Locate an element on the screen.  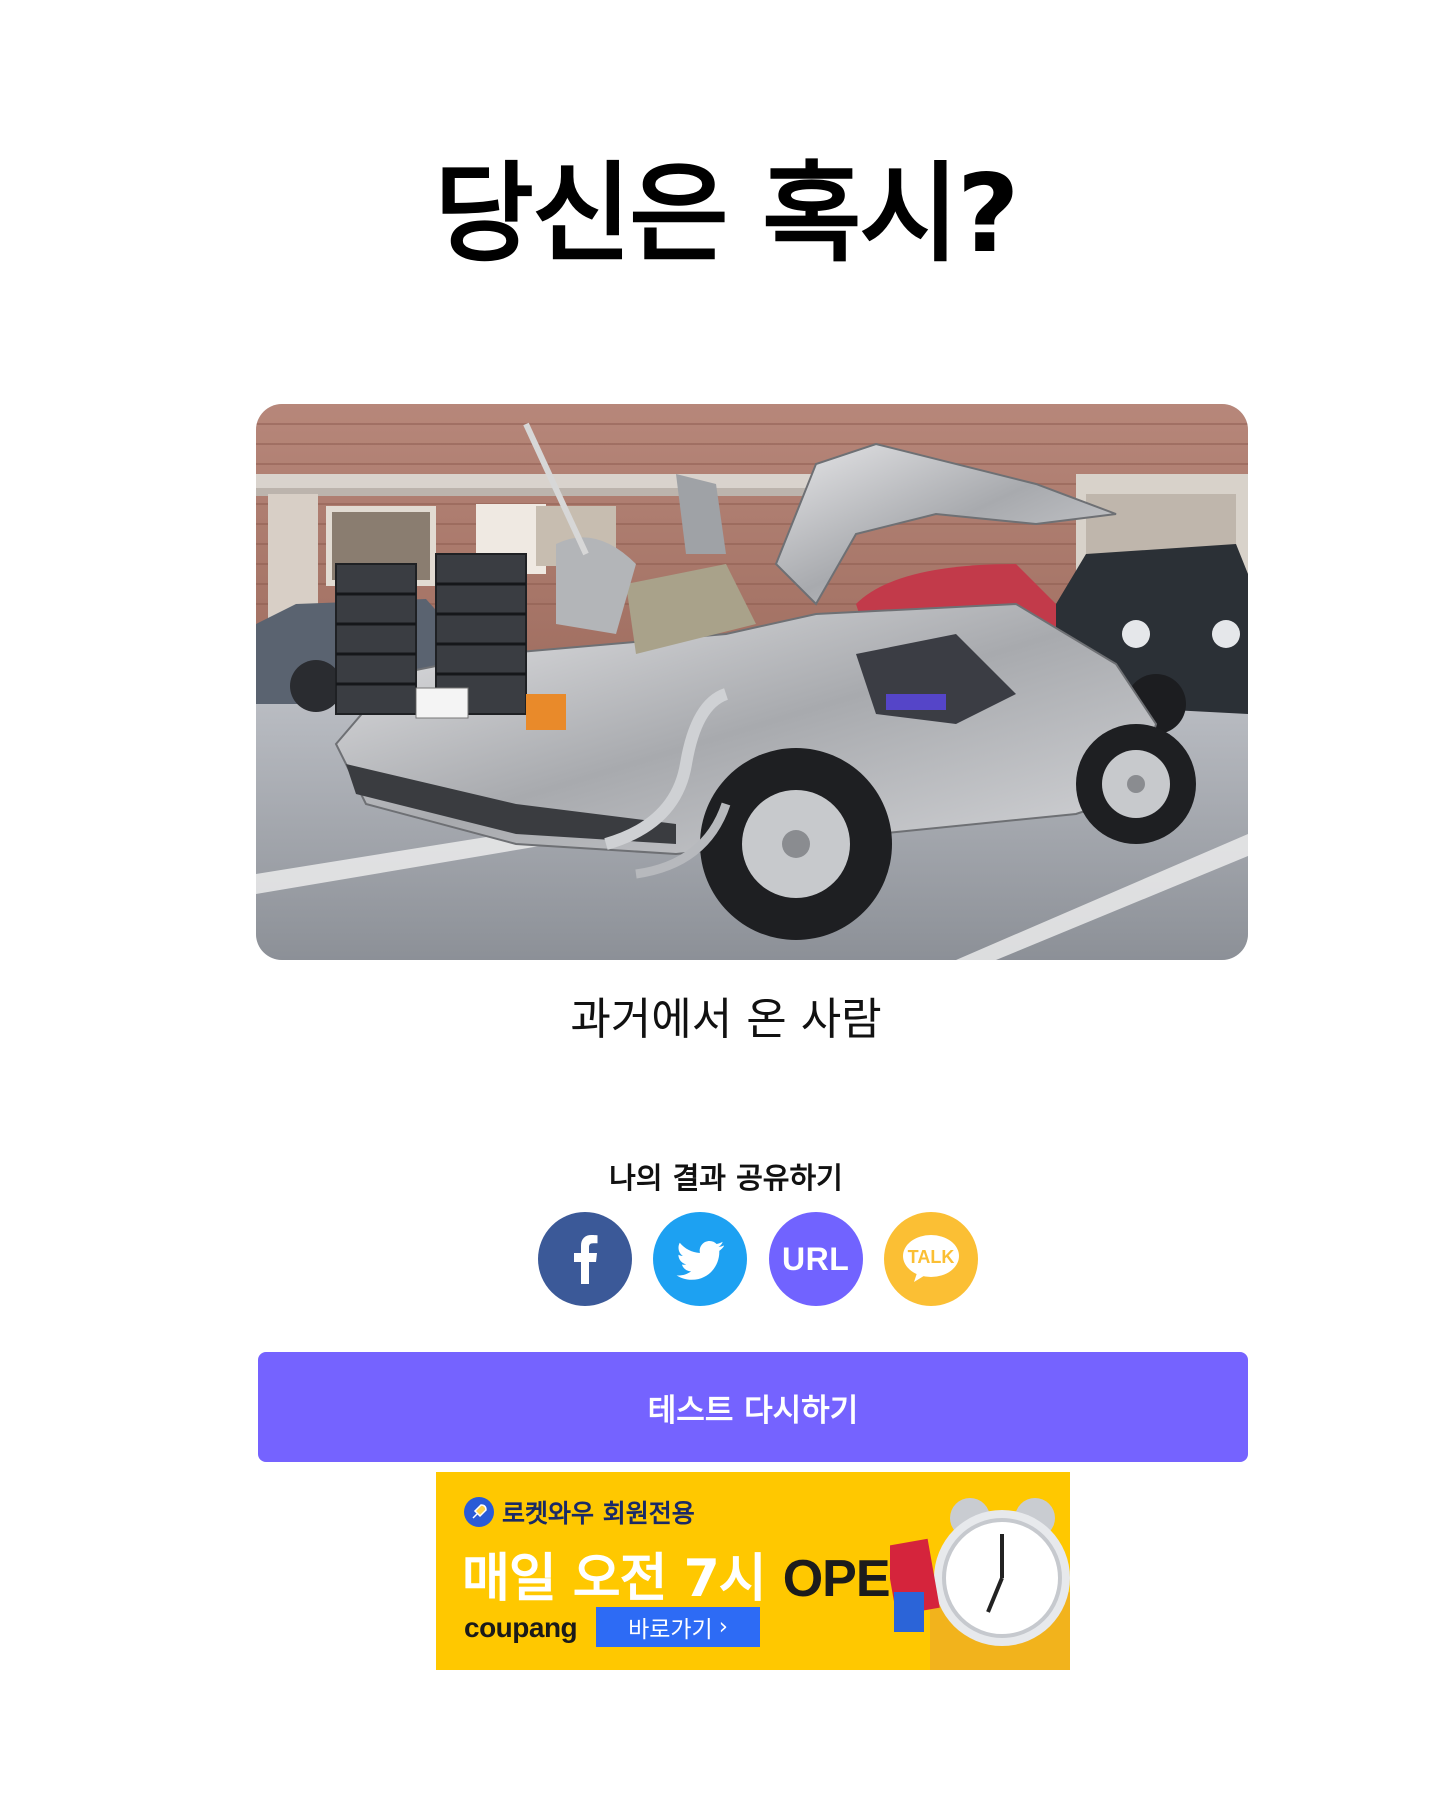
url-label: URL is located at coordinates (816, 1258).